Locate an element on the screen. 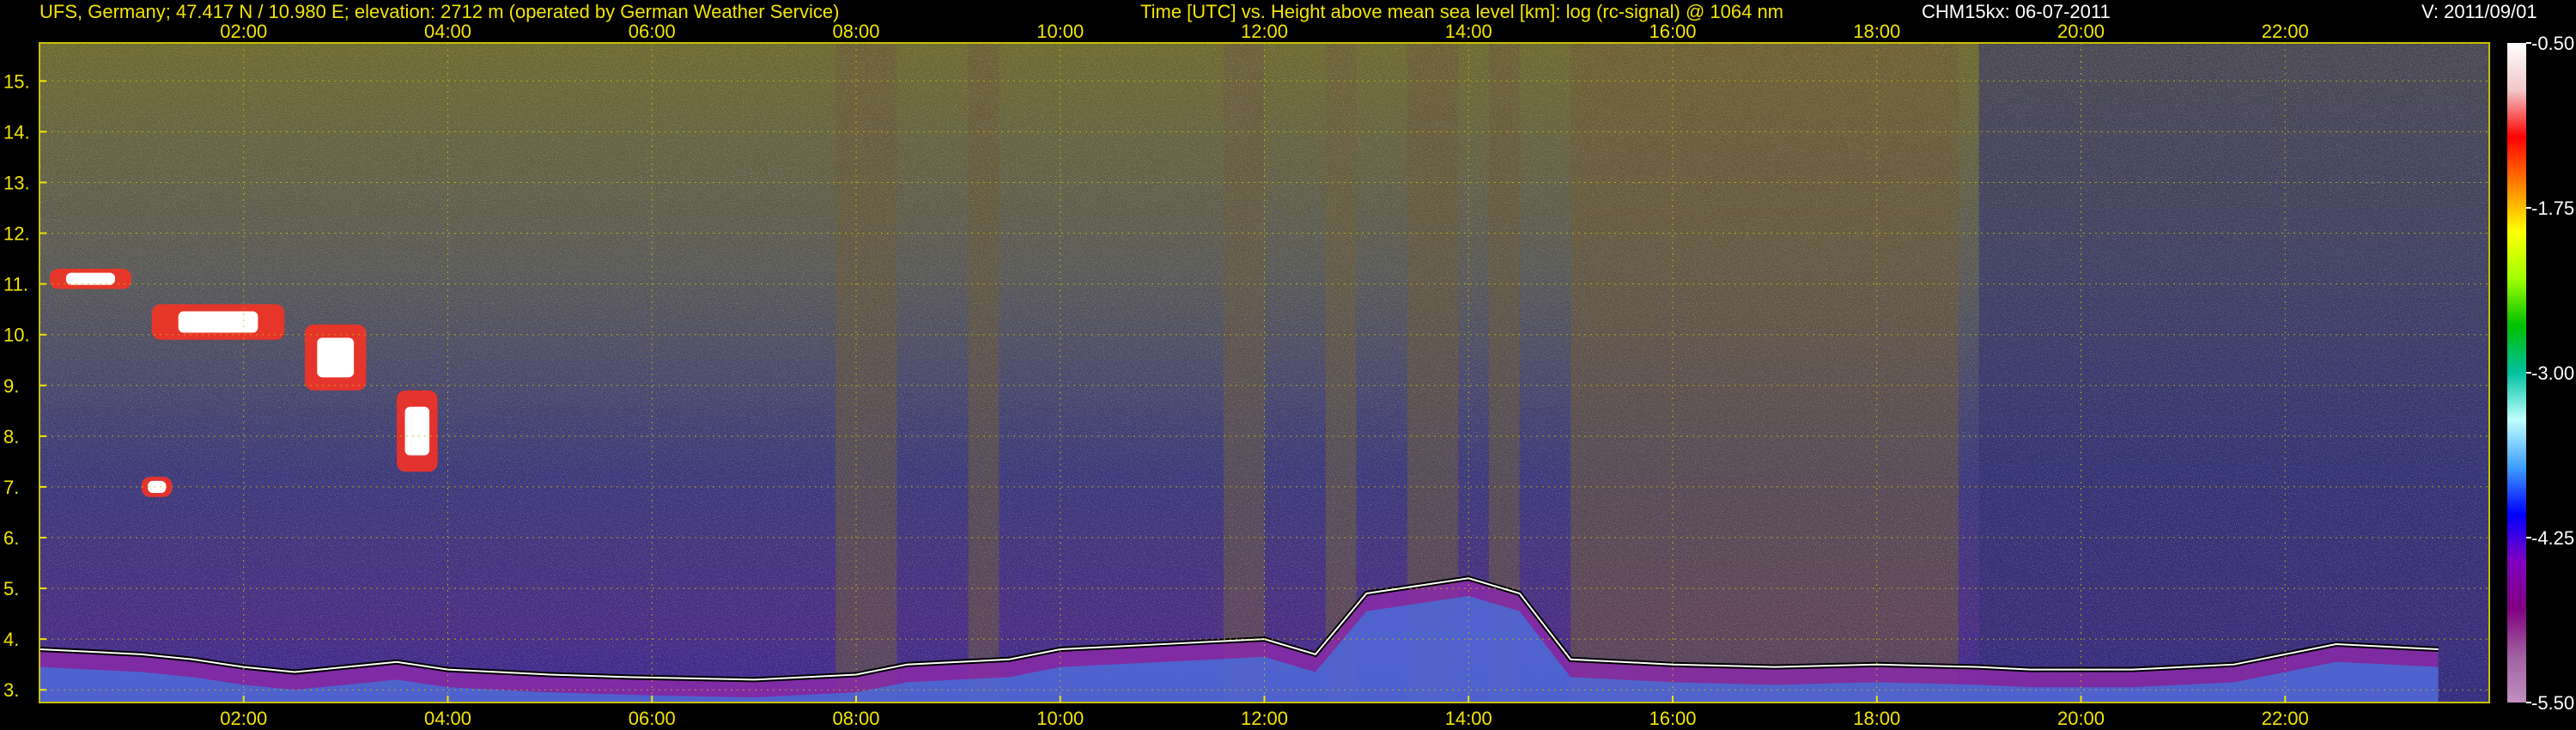 This screenshot has width=2576, height=730. x-tick-label-bottom: 04:00 is located at coordinates (448, 718).